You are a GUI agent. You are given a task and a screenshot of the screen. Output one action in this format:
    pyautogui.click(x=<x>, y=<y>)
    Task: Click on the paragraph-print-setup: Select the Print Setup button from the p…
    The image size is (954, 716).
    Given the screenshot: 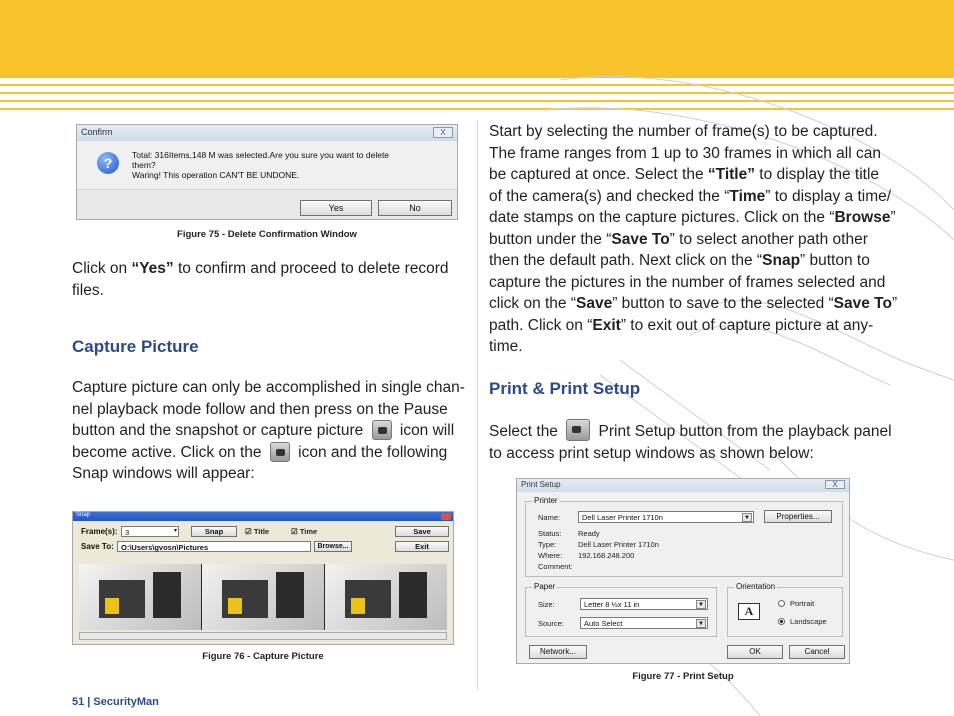 What is the action you would take?
    pyautogui.click(x=699, y=441)
    